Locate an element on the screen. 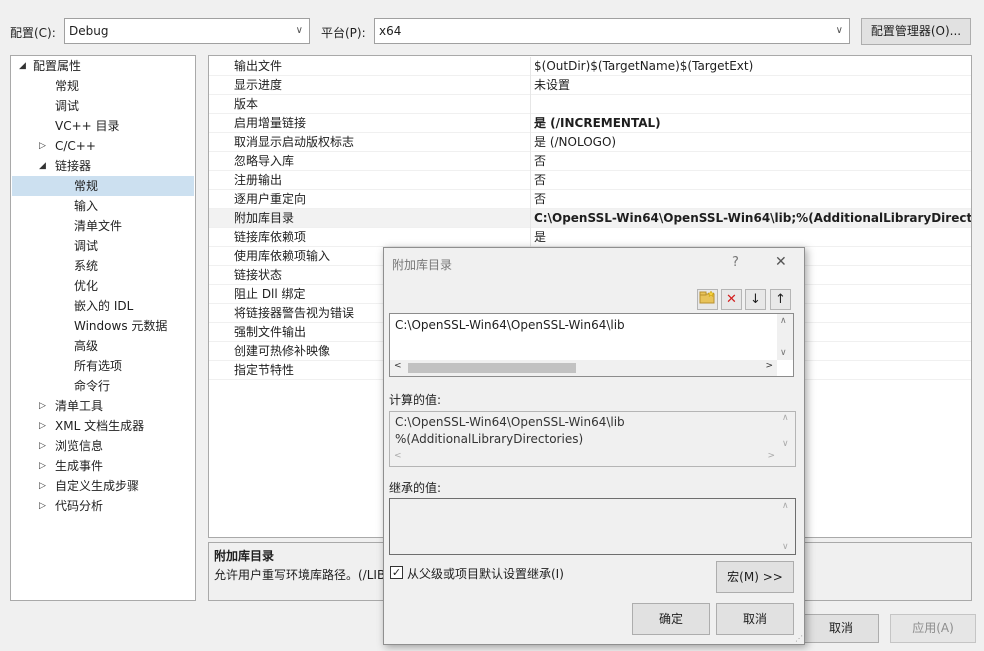 The image size is (984, 651). grid-row-key: 创建可热修补映像 is located at coordinates (282, 351).